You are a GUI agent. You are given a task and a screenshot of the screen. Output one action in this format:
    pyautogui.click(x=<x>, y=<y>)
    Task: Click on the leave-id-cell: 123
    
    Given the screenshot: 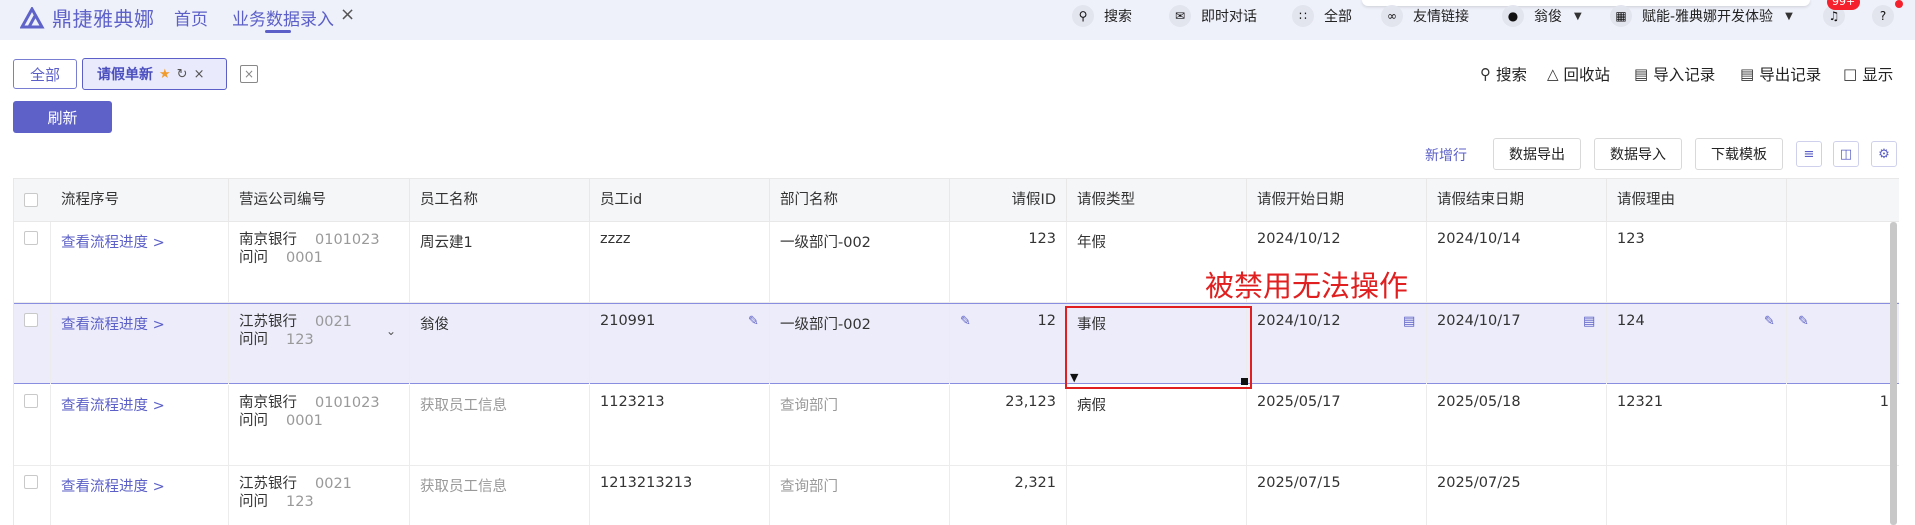 What is the action you would take?
    pyautogui.click(x=1008, y=262)
    